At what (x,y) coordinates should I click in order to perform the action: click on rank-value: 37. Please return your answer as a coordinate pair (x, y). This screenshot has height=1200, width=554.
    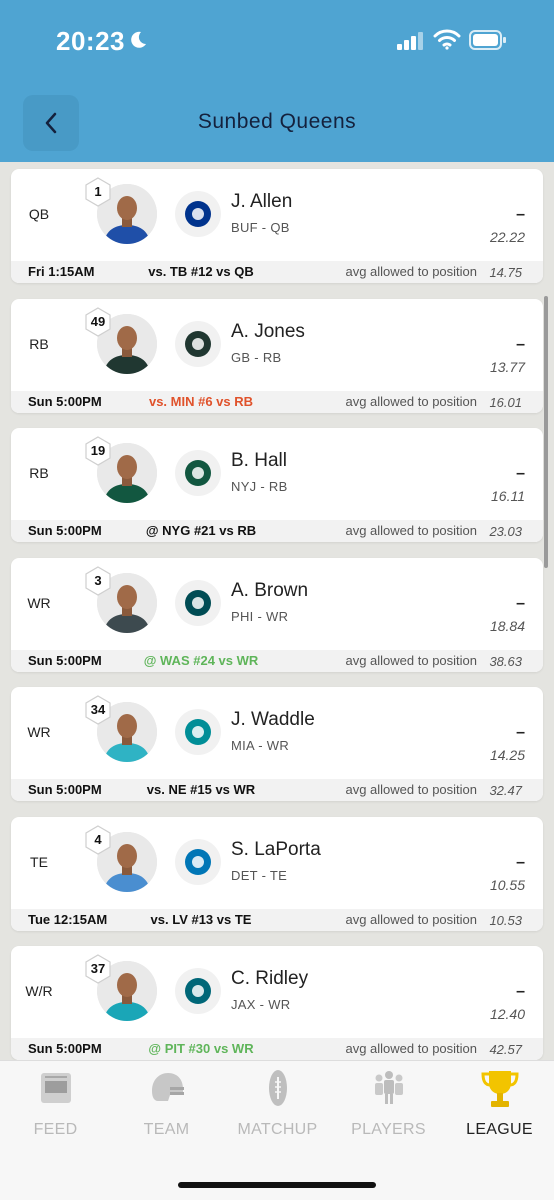
    Looking at the image, I should click on (98, 968).